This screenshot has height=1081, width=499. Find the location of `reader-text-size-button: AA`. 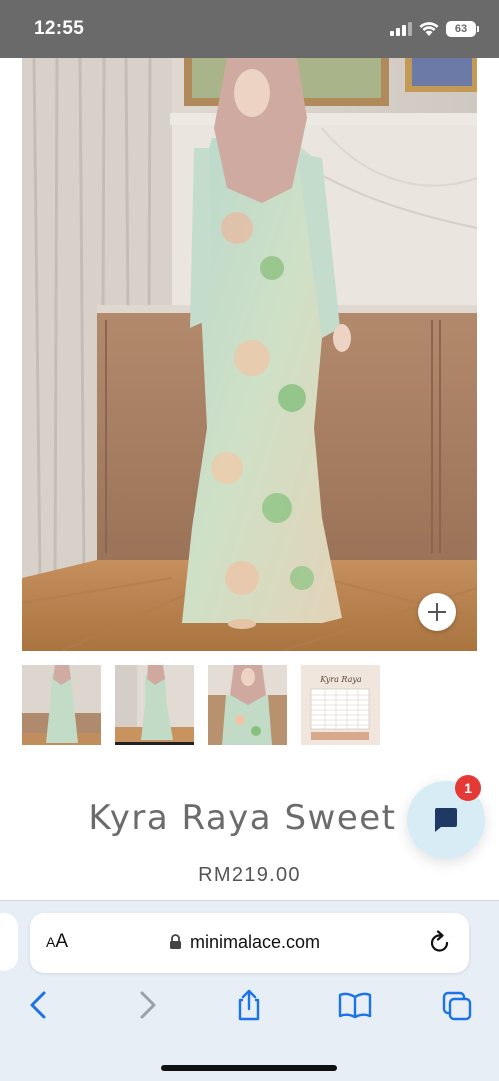

reader-text-size-button: AA is located at coordinates (57, 942).